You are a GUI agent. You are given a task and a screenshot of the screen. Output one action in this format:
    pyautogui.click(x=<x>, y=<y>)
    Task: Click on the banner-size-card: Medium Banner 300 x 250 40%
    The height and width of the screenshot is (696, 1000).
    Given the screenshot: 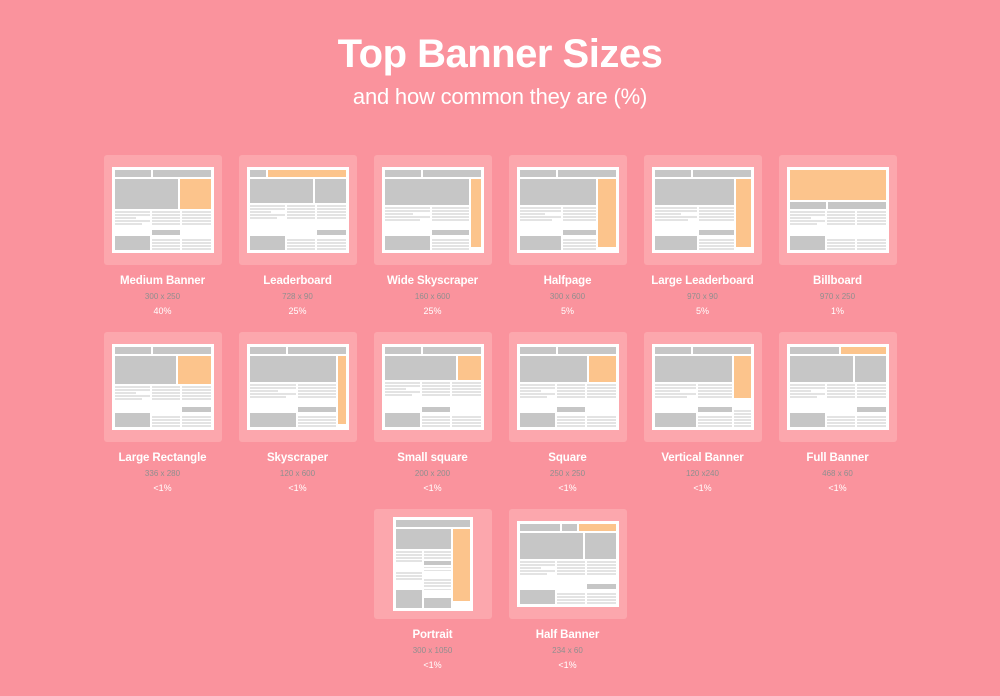 What is the action you would take?
    pyautogui.click(x=162, y=237)
    